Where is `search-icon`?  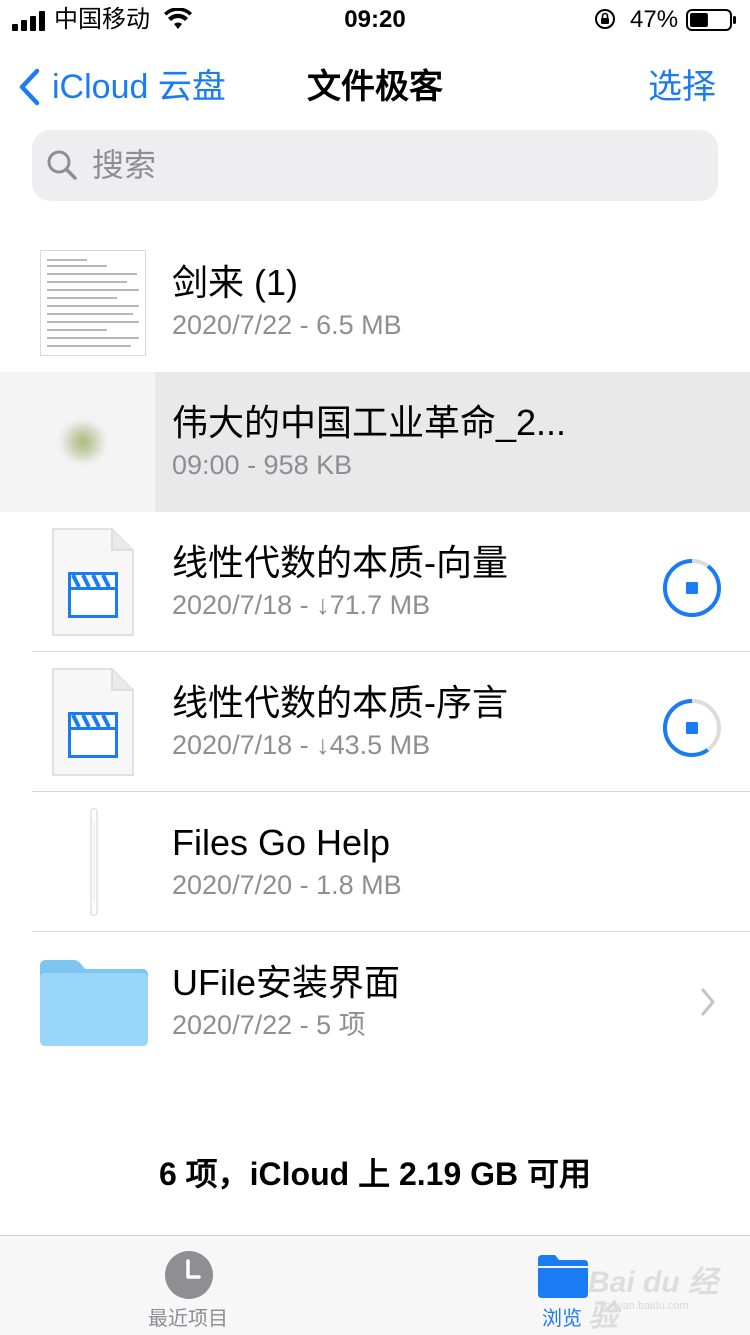
search-icon is located at coordinates (62, 165).